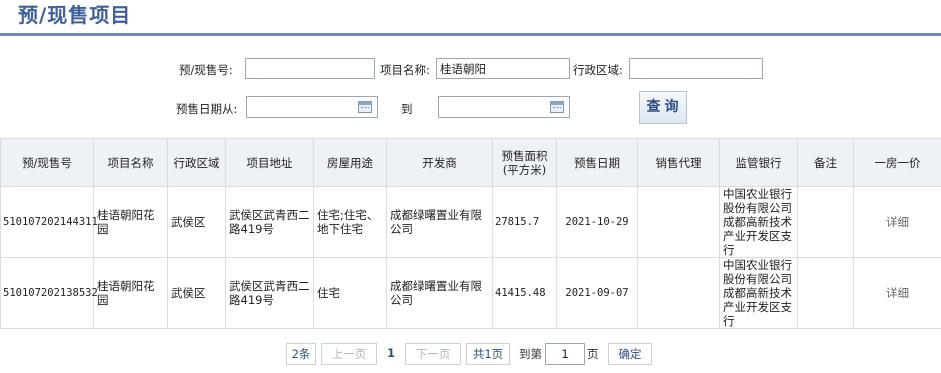  What do you see at coordinates (503, 68) in the screenshot?
I see `project-name-input` at bounding box center [503, 68].